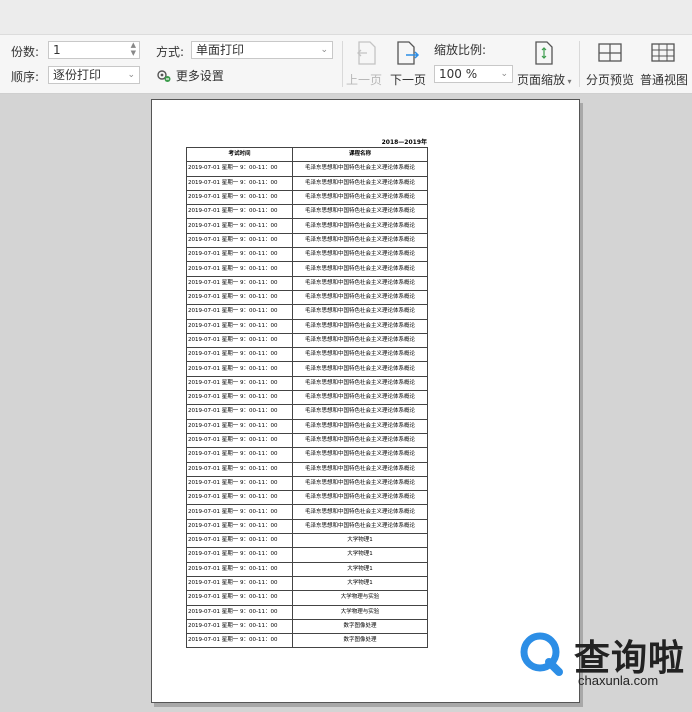 The width and height of the screenshot is (692, 712). I want to click on more-settings-button: 更多设置, so click(190, 75).